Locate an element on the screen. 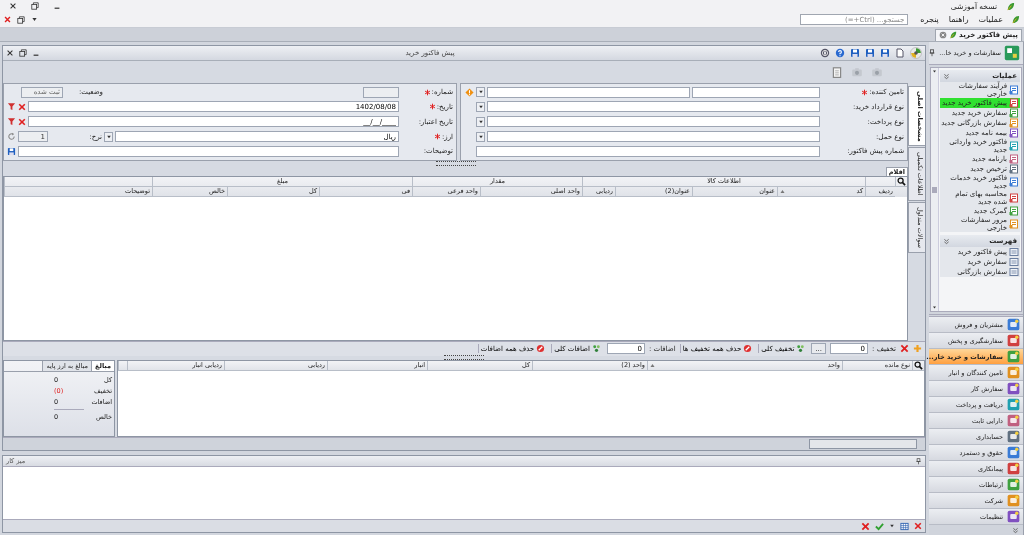 This screenshot has width=1024, height=535. help-icon is located at coordinates (840, 52).